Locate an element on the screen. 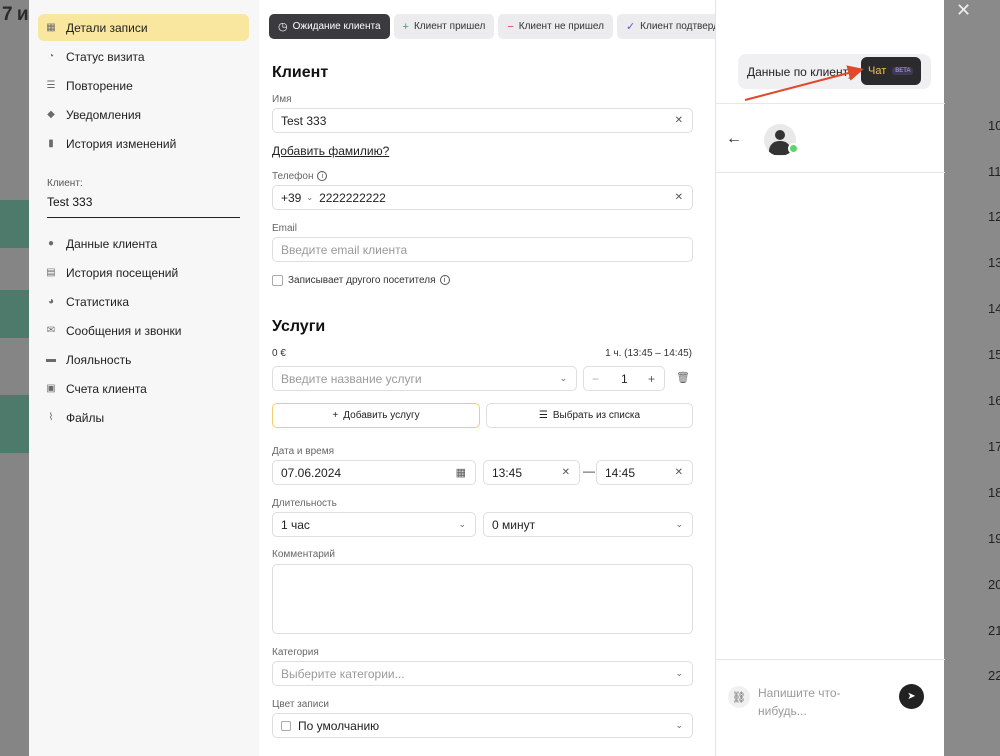  sidebar-item-client-data: ● Данные клиента is located at coordinates (143, 243).